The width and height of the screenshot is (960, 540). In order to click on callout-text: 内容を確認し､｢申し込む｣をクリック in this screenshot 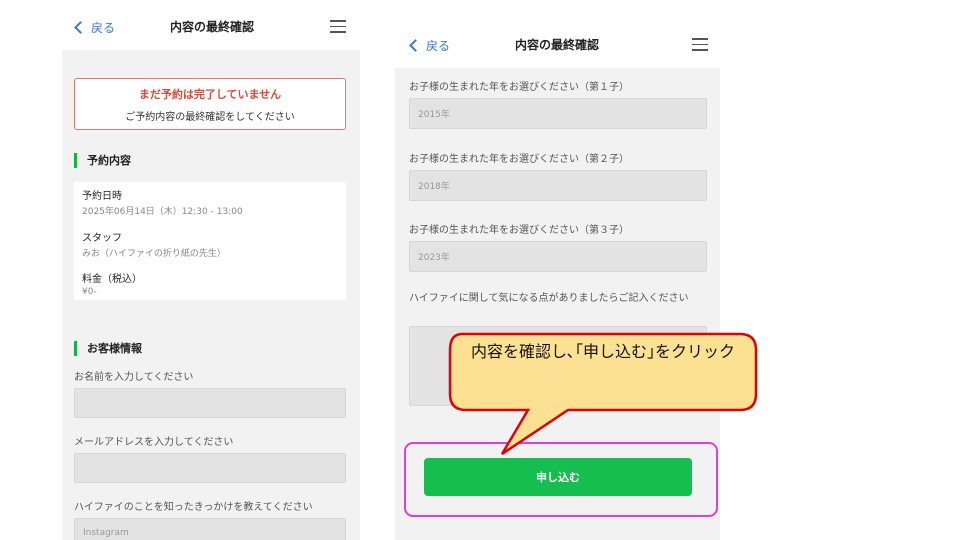, I will do `click(602, 351)`.